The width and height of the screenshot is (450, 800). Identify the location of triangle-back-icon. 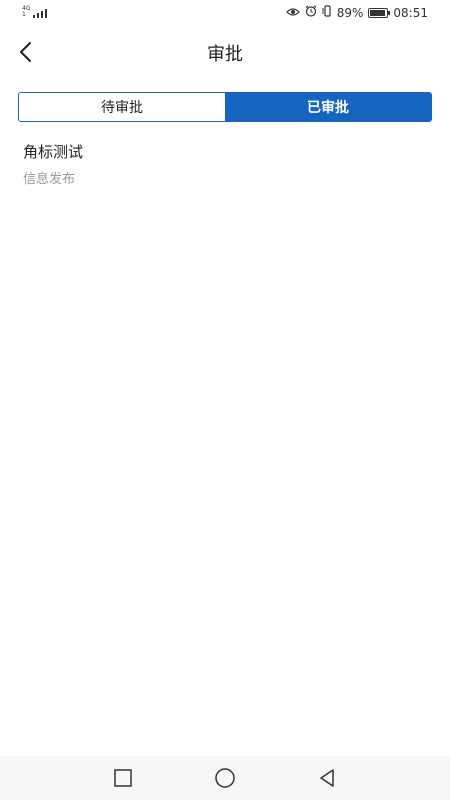
(327, 778).